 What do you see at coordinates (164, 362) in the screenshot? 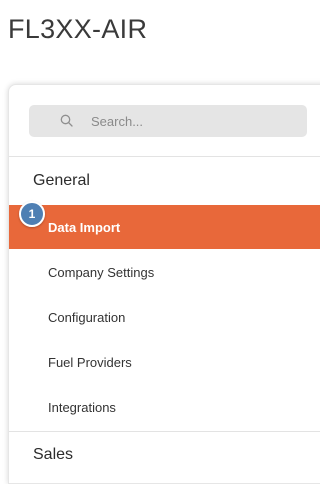
I see `menu-item-fuel-providers: Fuel Providers` at bounding box center [164, 362].